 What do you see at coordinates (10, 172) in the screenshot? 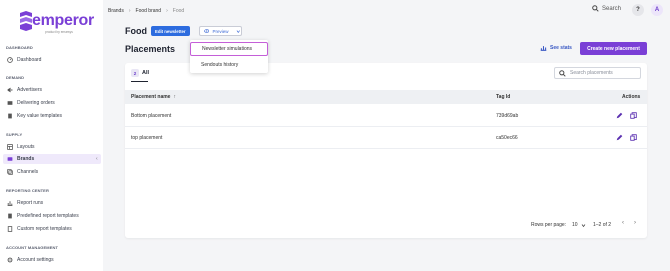
I see `channel-icon` at bounding box center [10, 172].